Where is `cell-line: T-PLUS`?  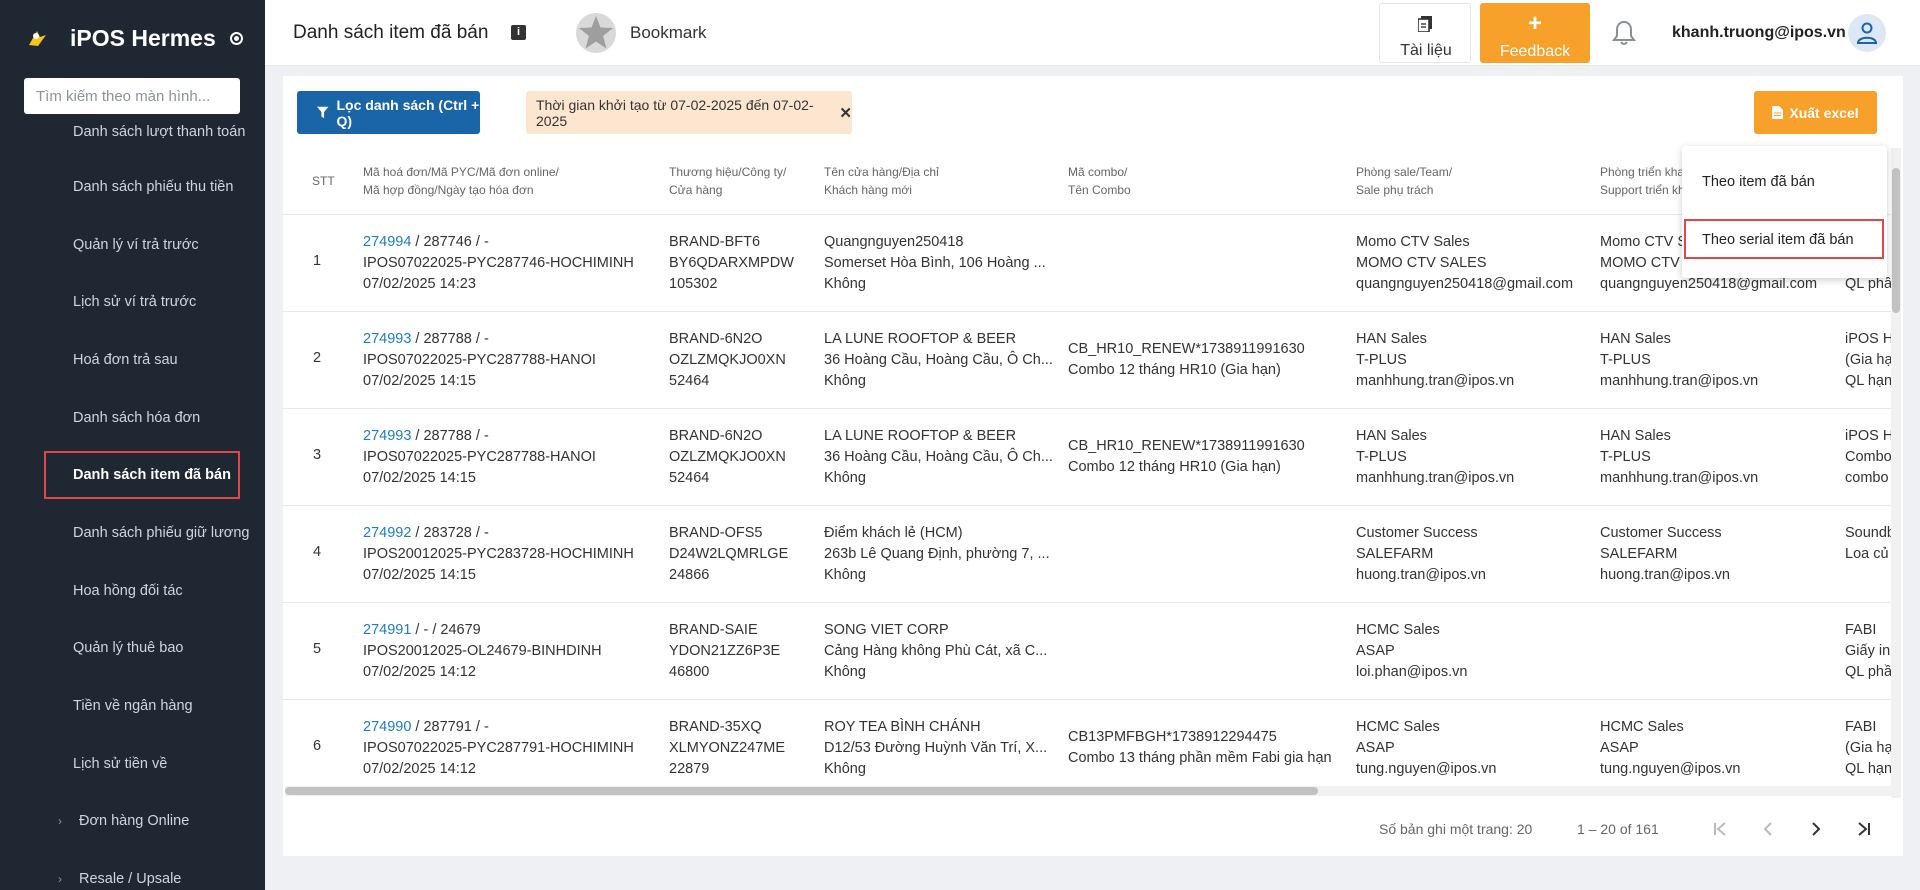
cell-line: T-PLUS is located at coordinates (1381, 360).